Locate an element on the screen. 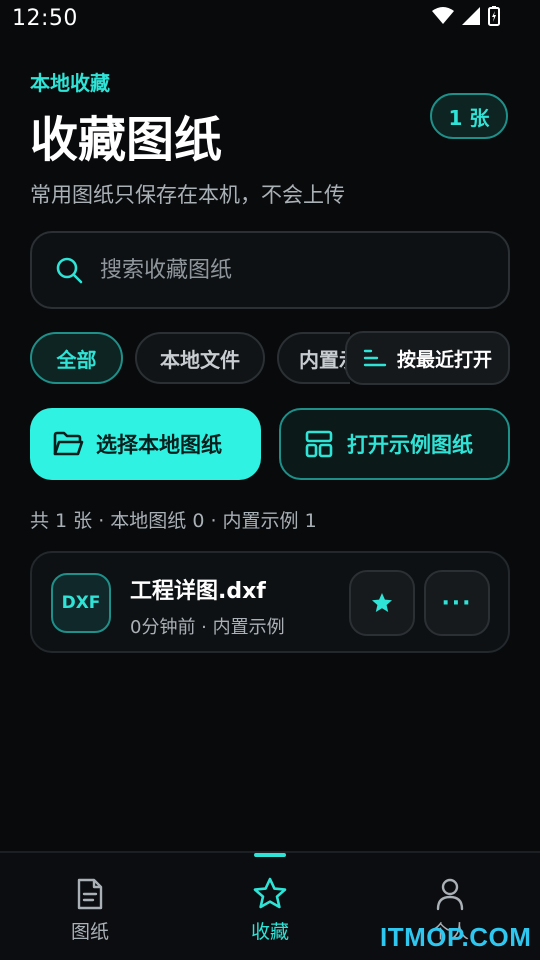  chip-all: 全部 is located at coordinates (76, 358).